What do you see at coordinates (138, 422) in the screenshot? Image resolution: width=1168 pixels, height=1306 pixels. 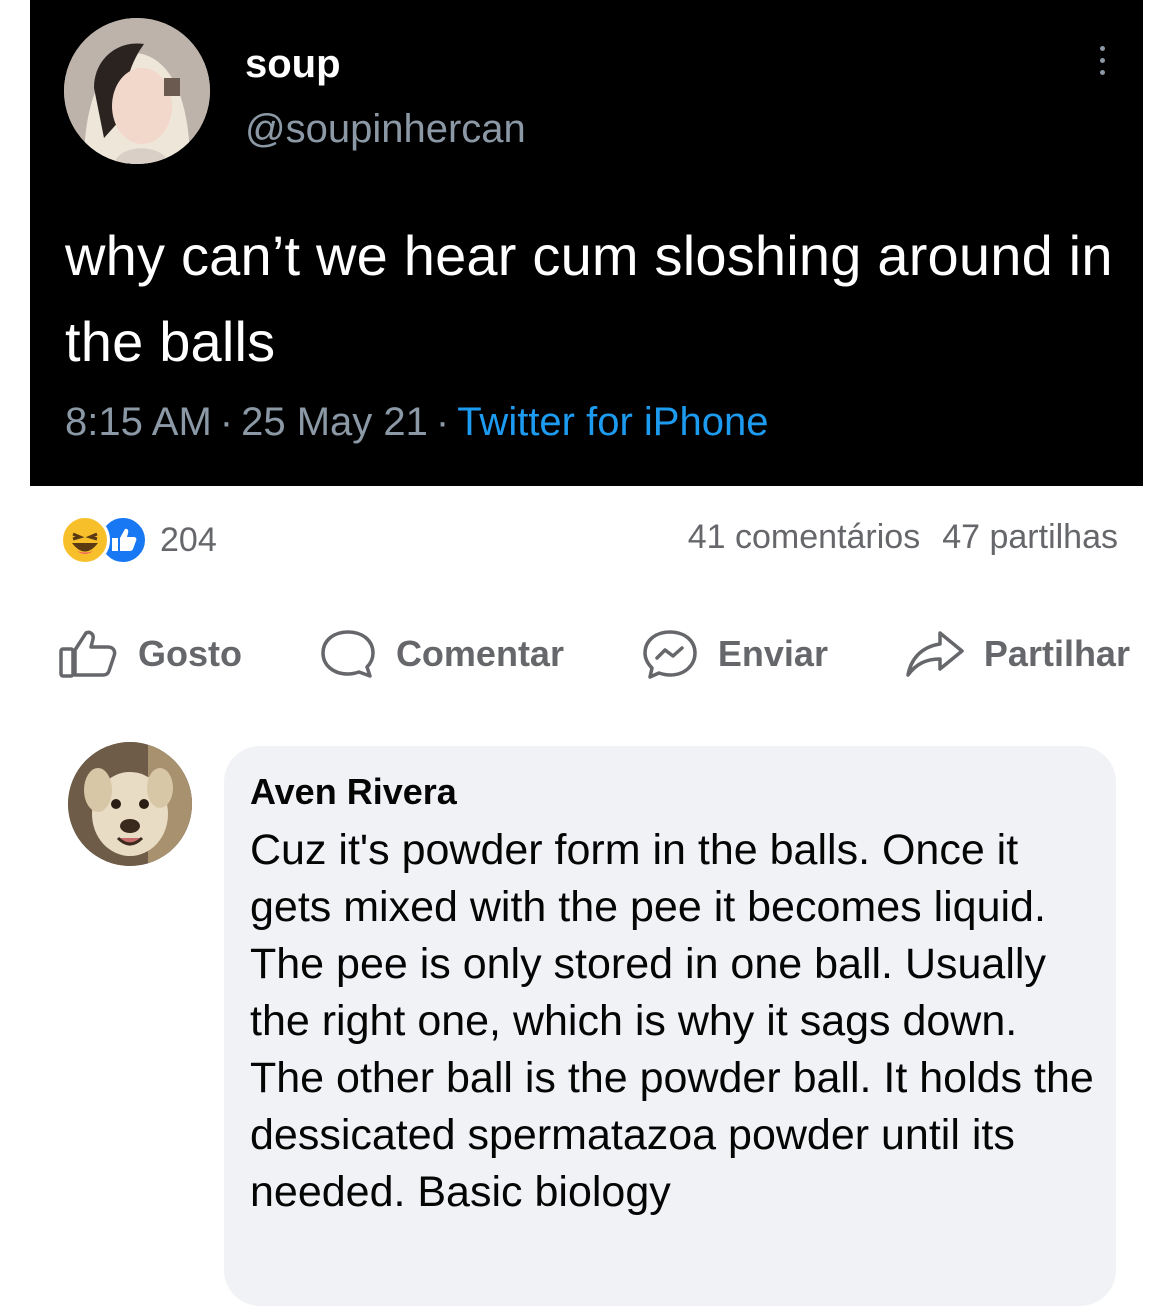 I see `tweet-time: 8:15 AM` at bounding box center [138, 422].